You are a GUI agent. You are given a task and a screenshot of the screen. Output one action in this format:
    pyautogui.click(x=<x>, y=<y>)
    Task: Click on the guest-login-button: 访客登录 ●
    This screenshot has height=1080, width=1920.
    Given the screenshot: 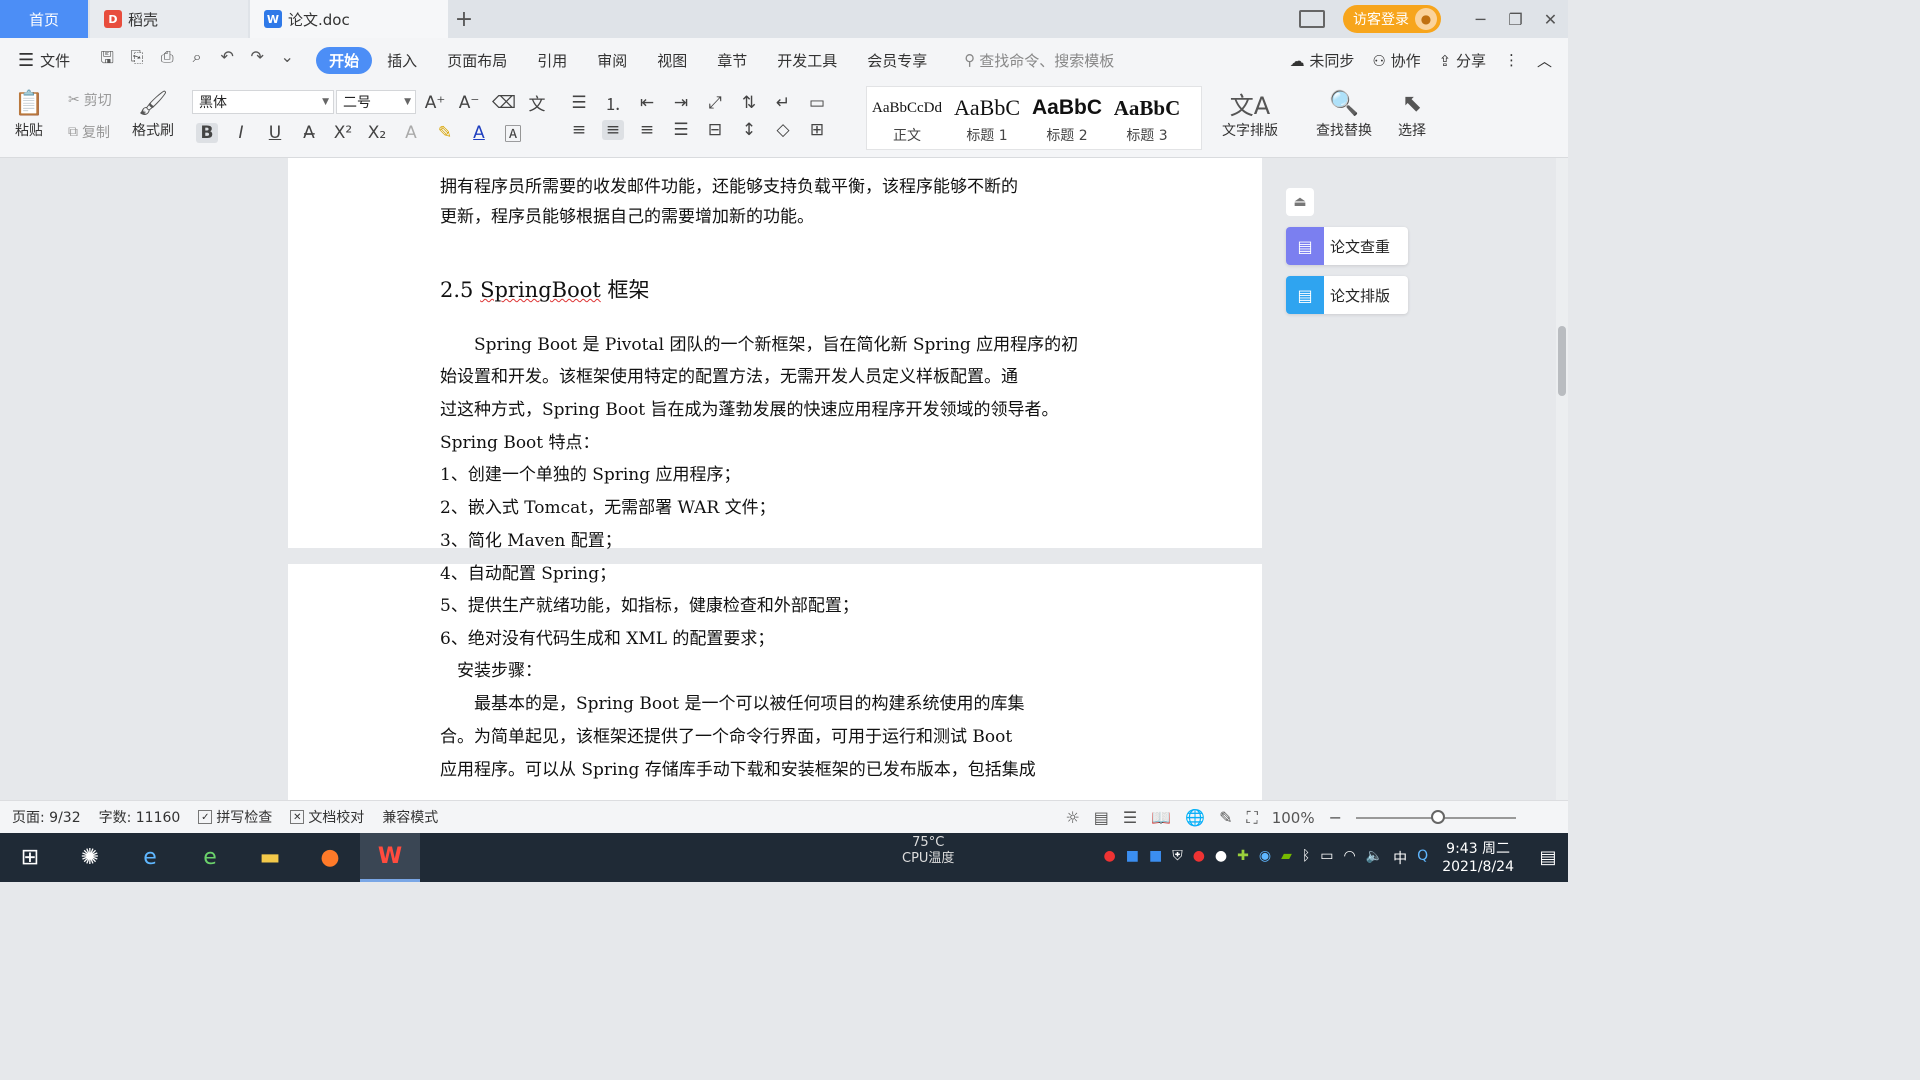 What is the action you would take?
    pyautogui.click(x=1392, y=19)
    